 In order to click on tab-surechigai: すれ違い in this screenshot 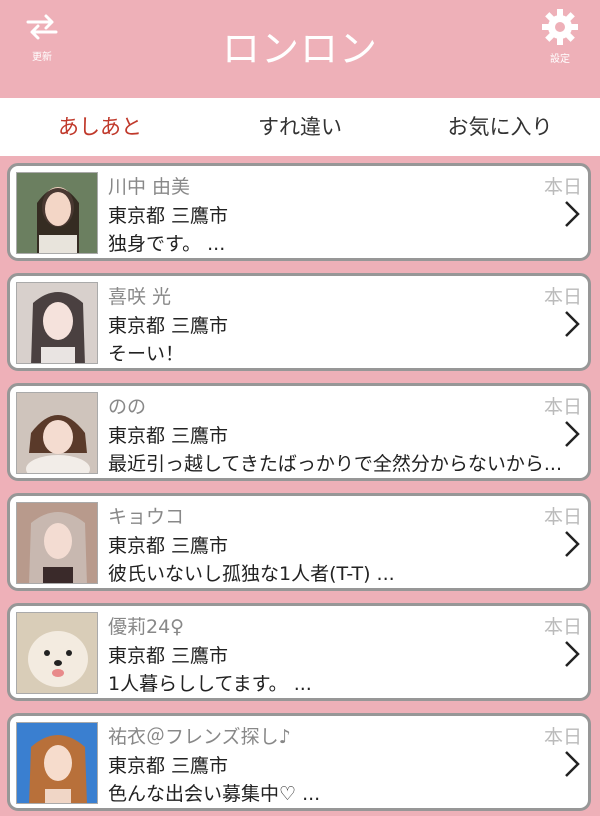, I will do `click(300, 127)`.